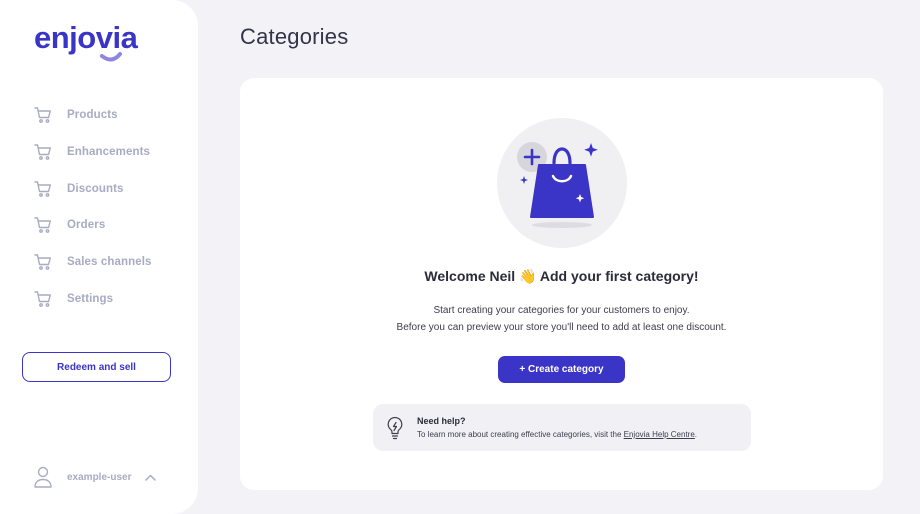  What do you see at coordinates (151, 477) in the screenshot?
I see `chevron-up-icon` at bounding box center [151, 477].